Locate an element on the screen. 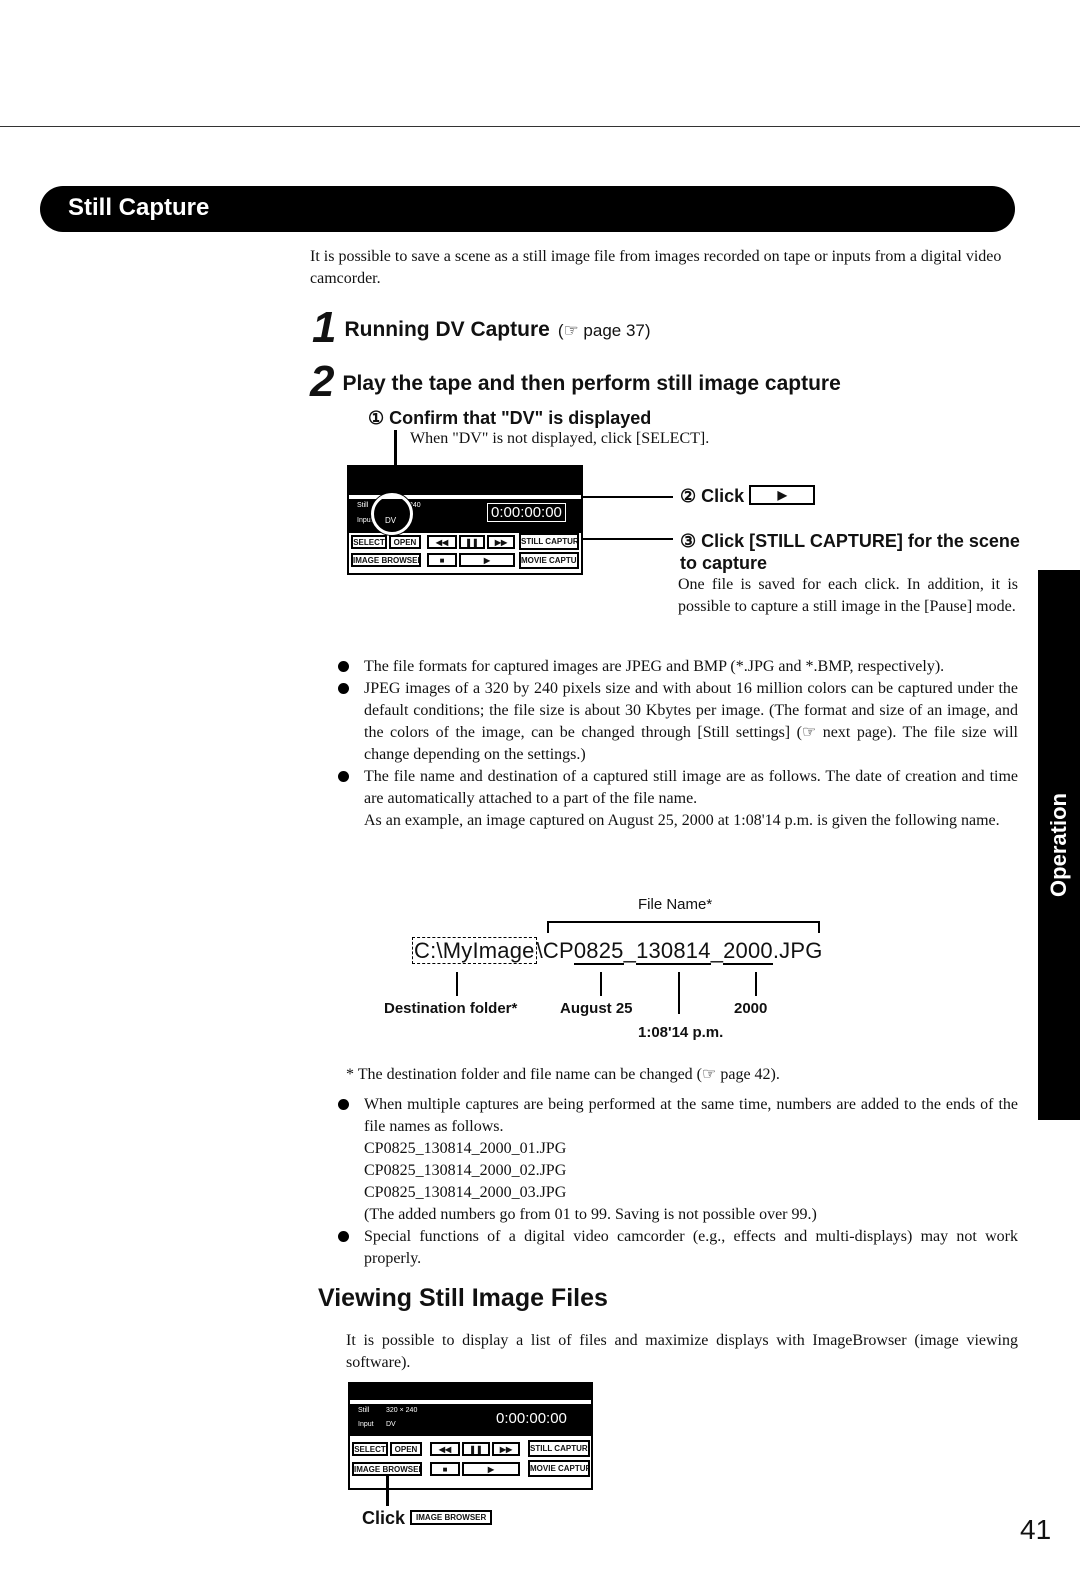  step-1: 1 Running DV Capture (☞ page 37) is located at coordinates (481, 327).